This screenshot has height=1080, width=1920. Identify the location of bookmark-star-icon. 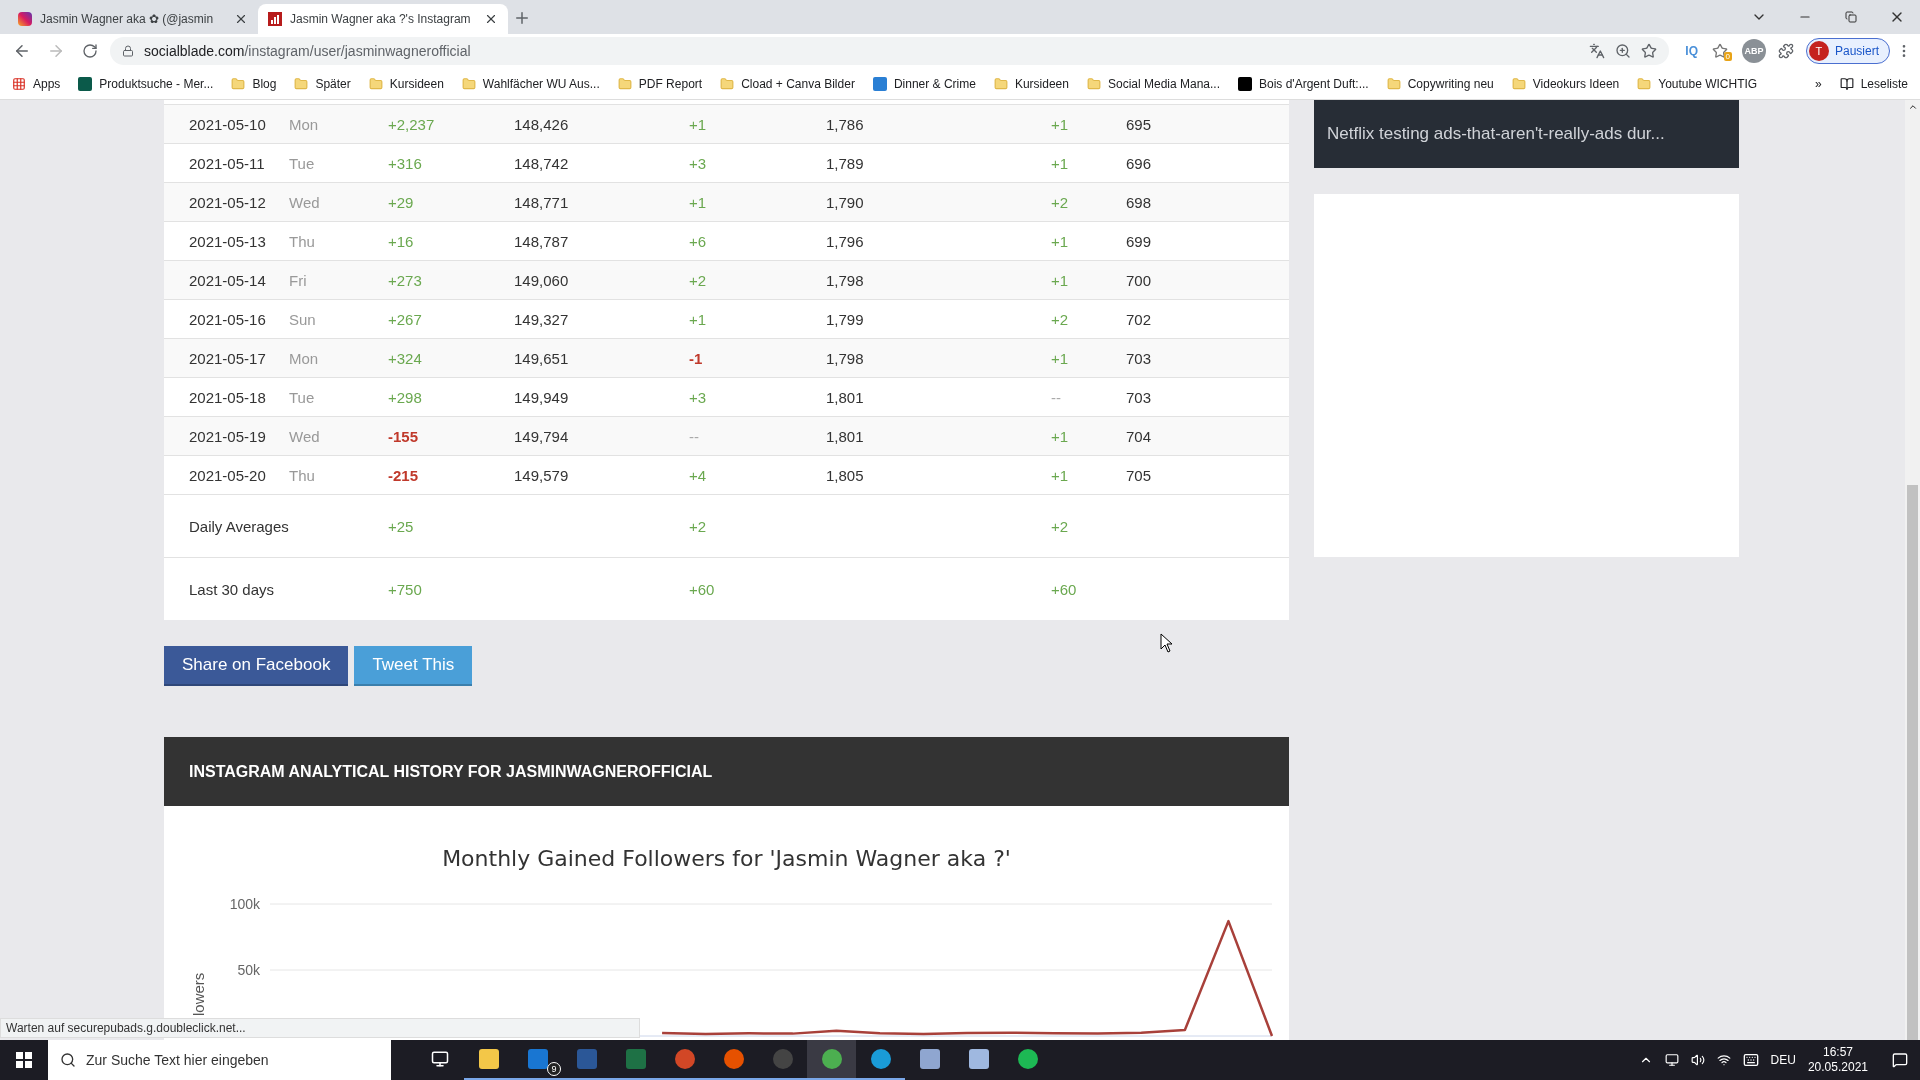
(1649, 51).